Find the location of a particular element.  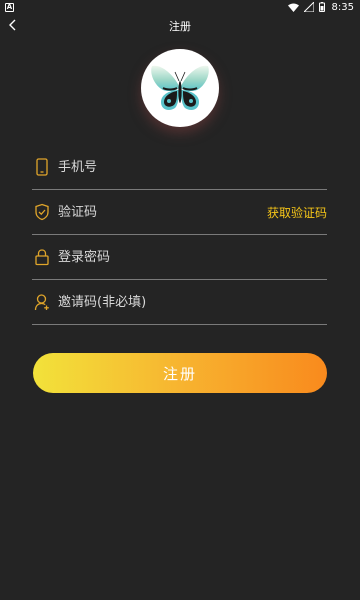

shield-check-icon is located at coordinates (42, 212).